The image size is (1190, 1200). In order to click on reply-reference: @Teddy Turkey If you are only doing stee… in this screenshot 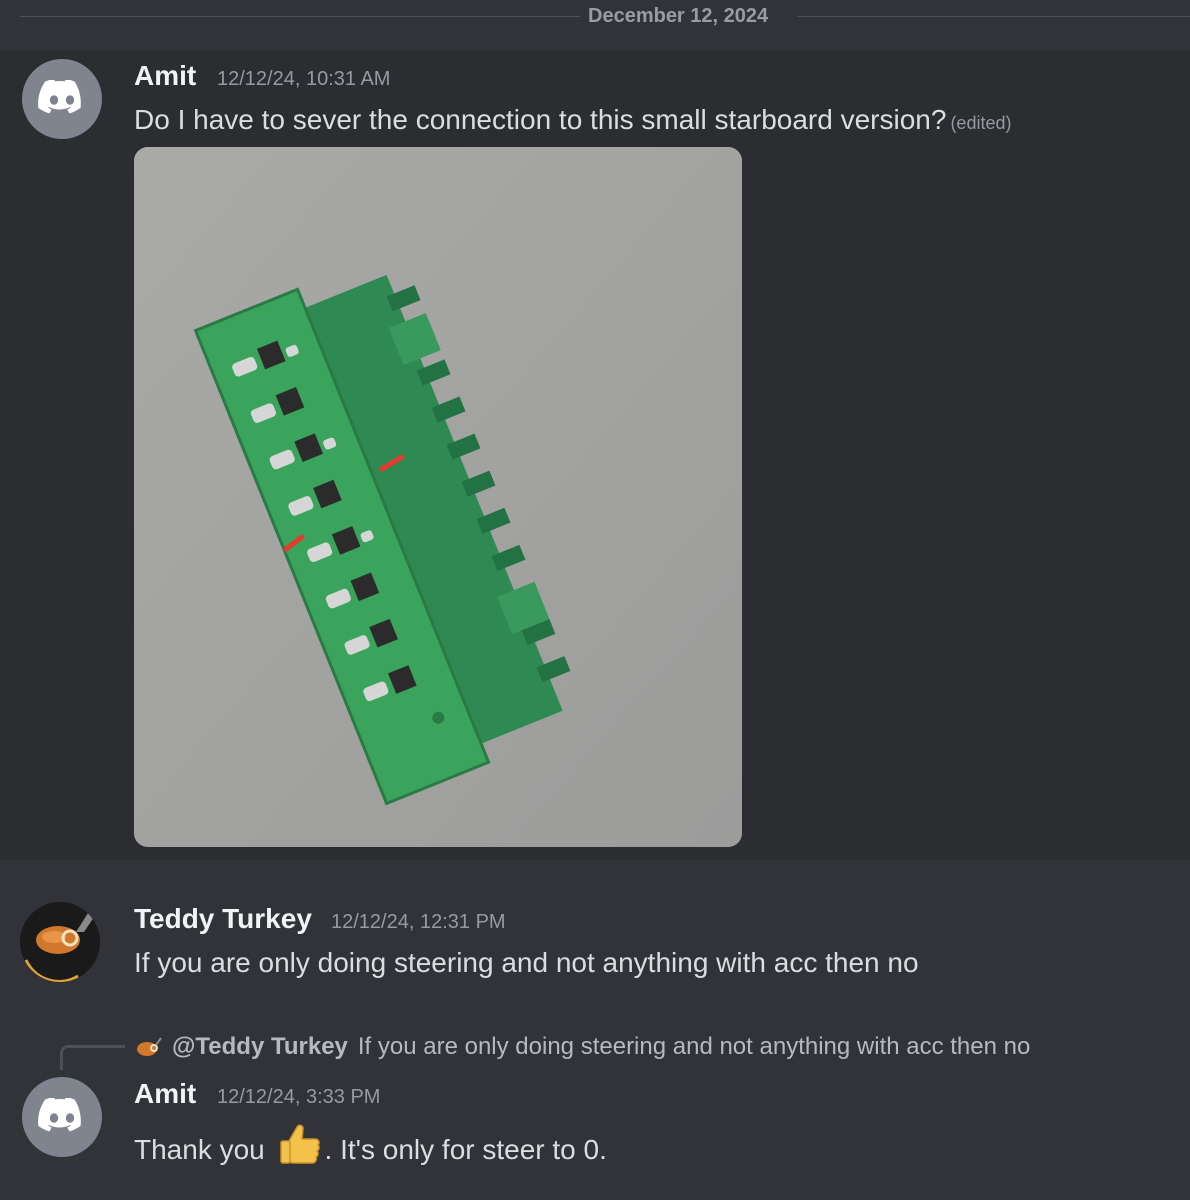, I will do `click(582, 1047)`.